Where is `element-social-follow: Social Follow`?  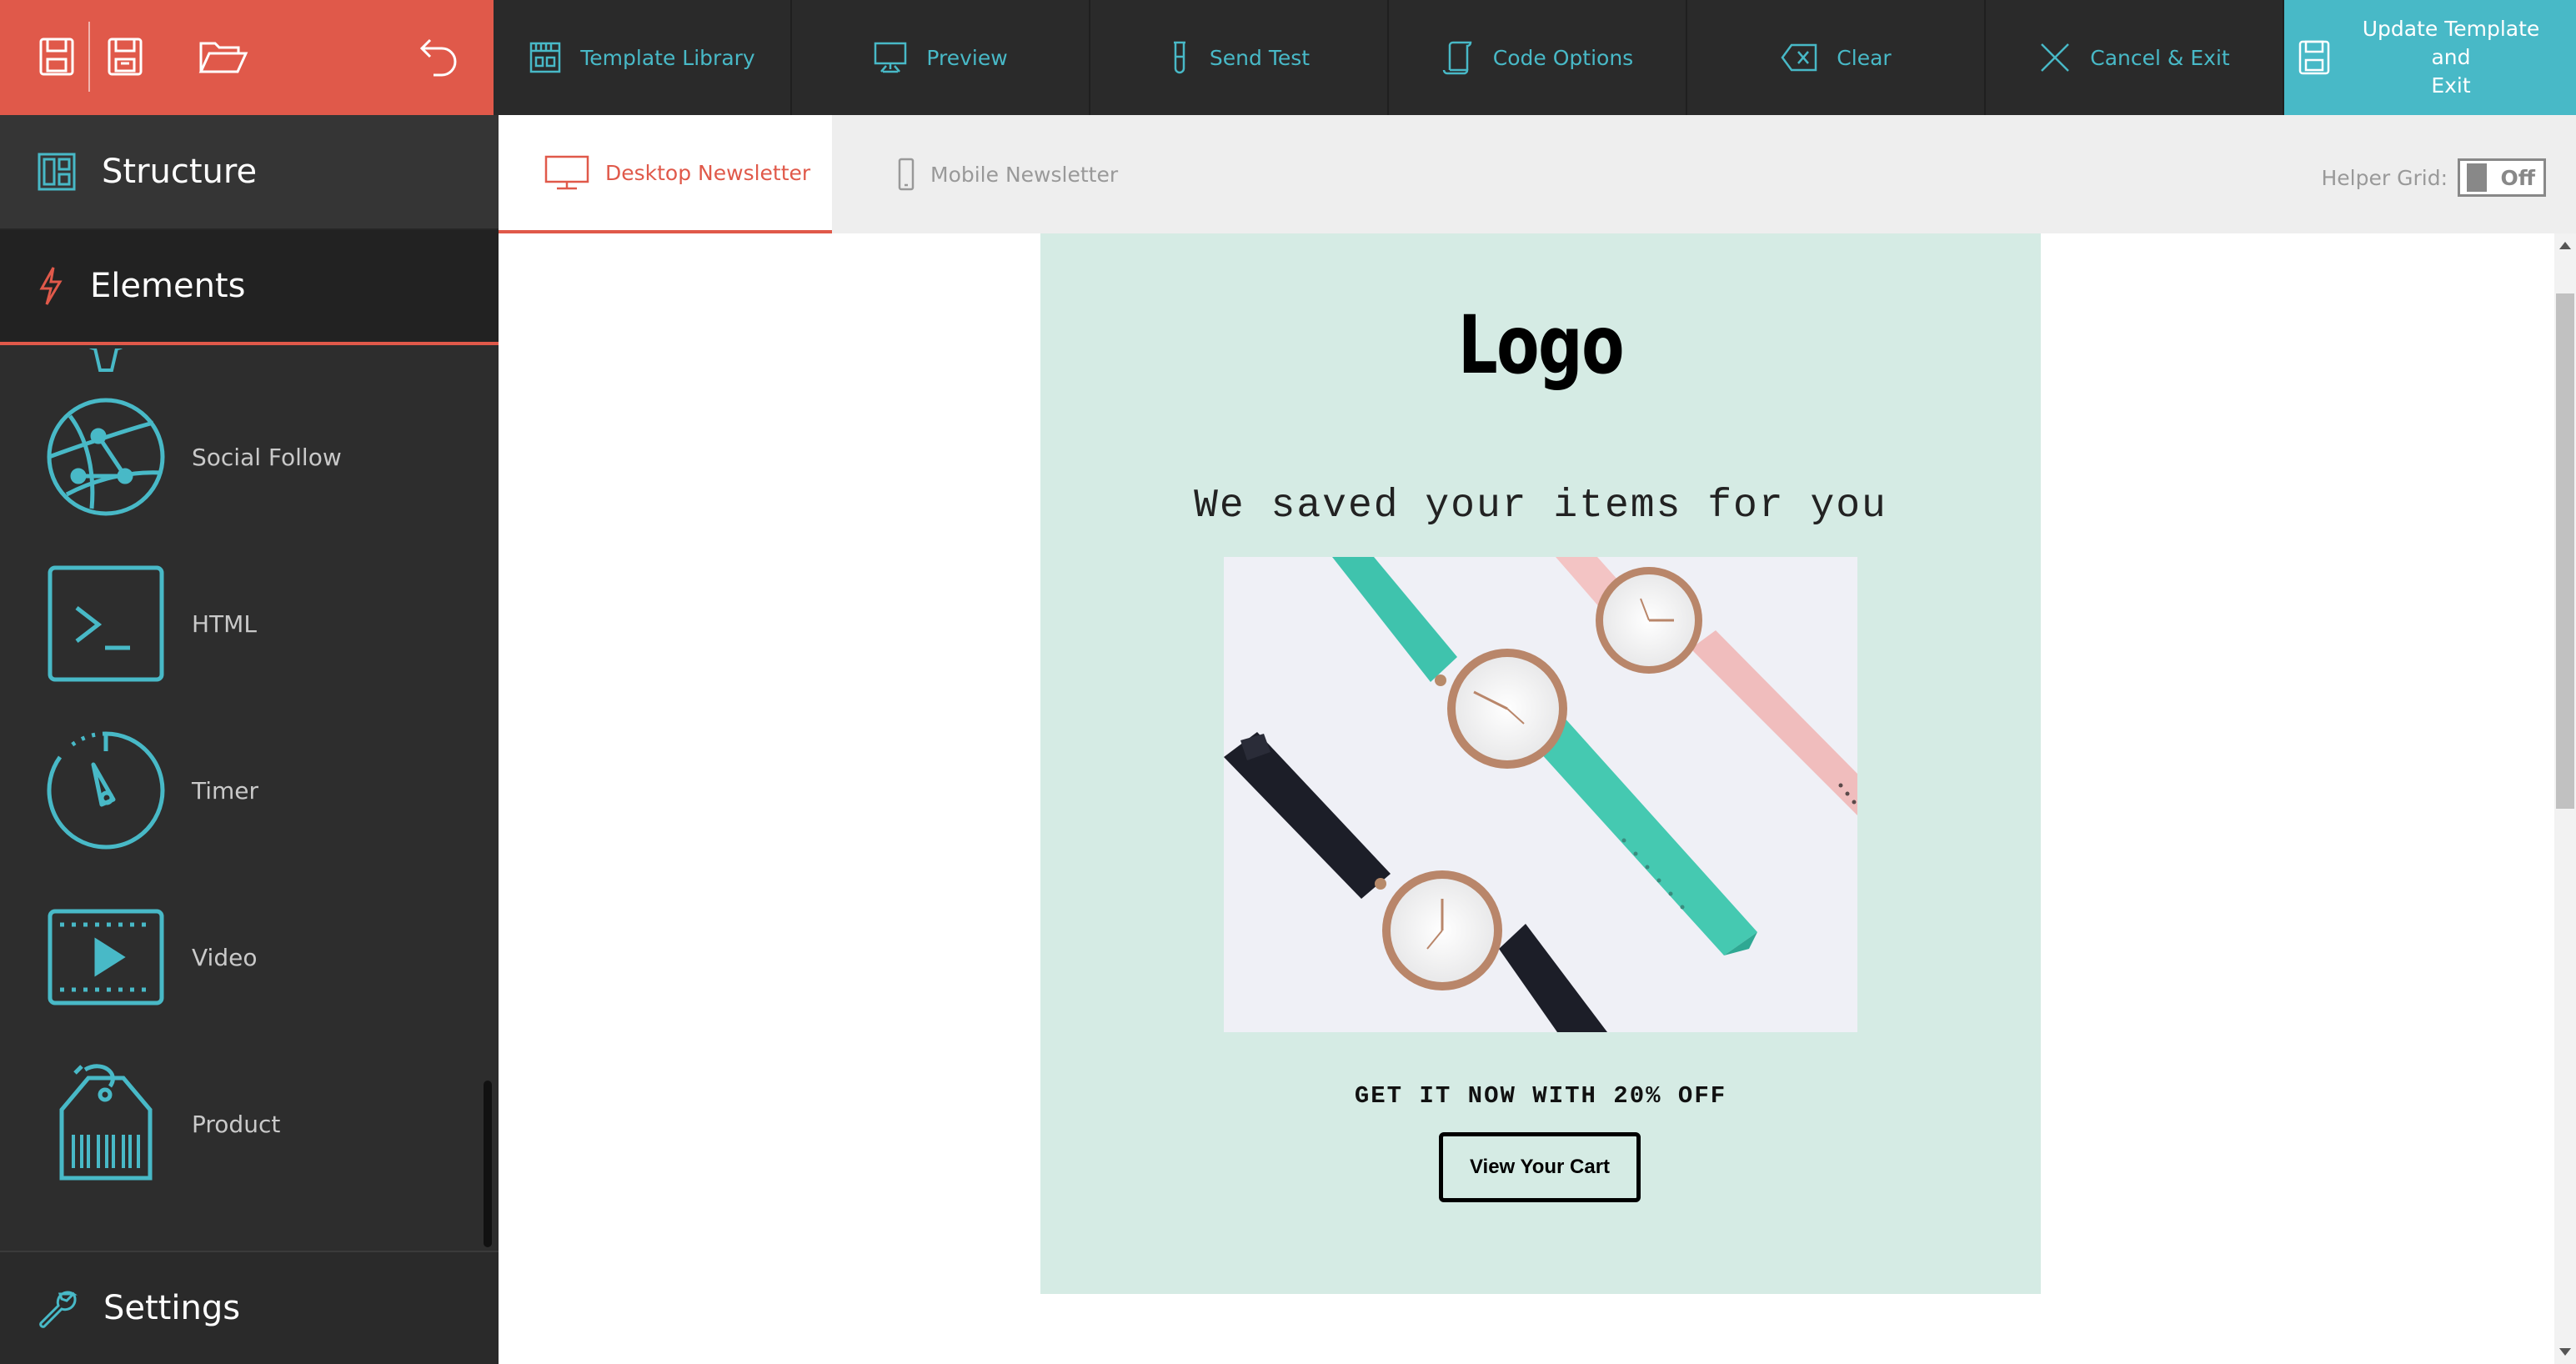 element-social-follow: Social Follow is located at coordinates (242, 457).